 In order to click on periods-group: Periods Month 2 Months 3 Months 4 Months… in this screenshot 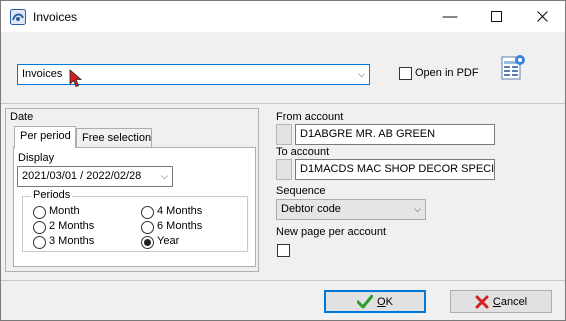, I will do `click(135, 220)`.